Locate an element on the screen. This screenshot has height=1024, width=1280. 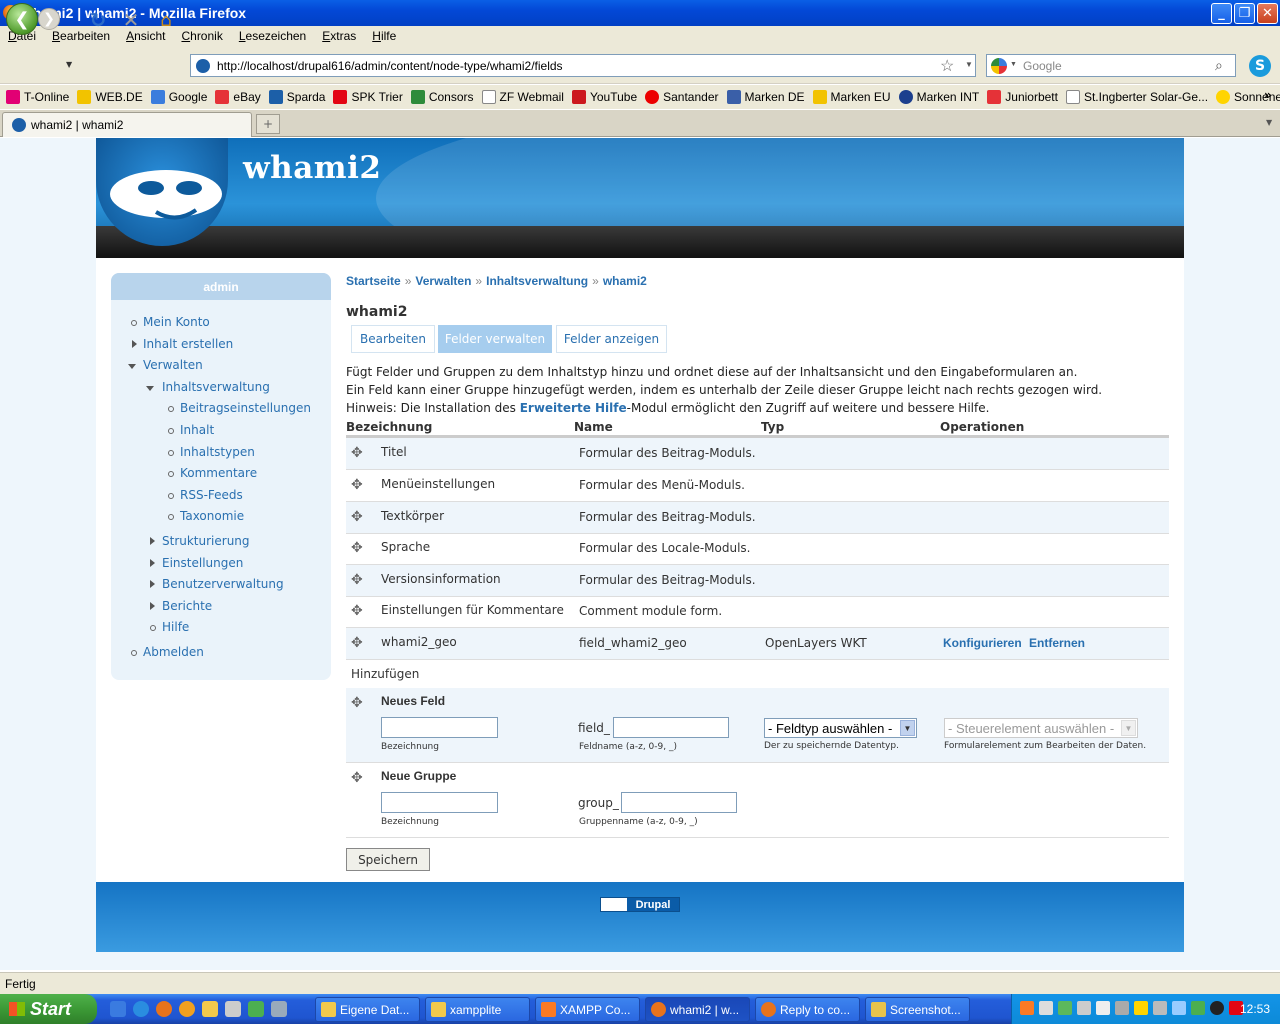
home-icon: ⌂ is located at coordinates (166, 20).